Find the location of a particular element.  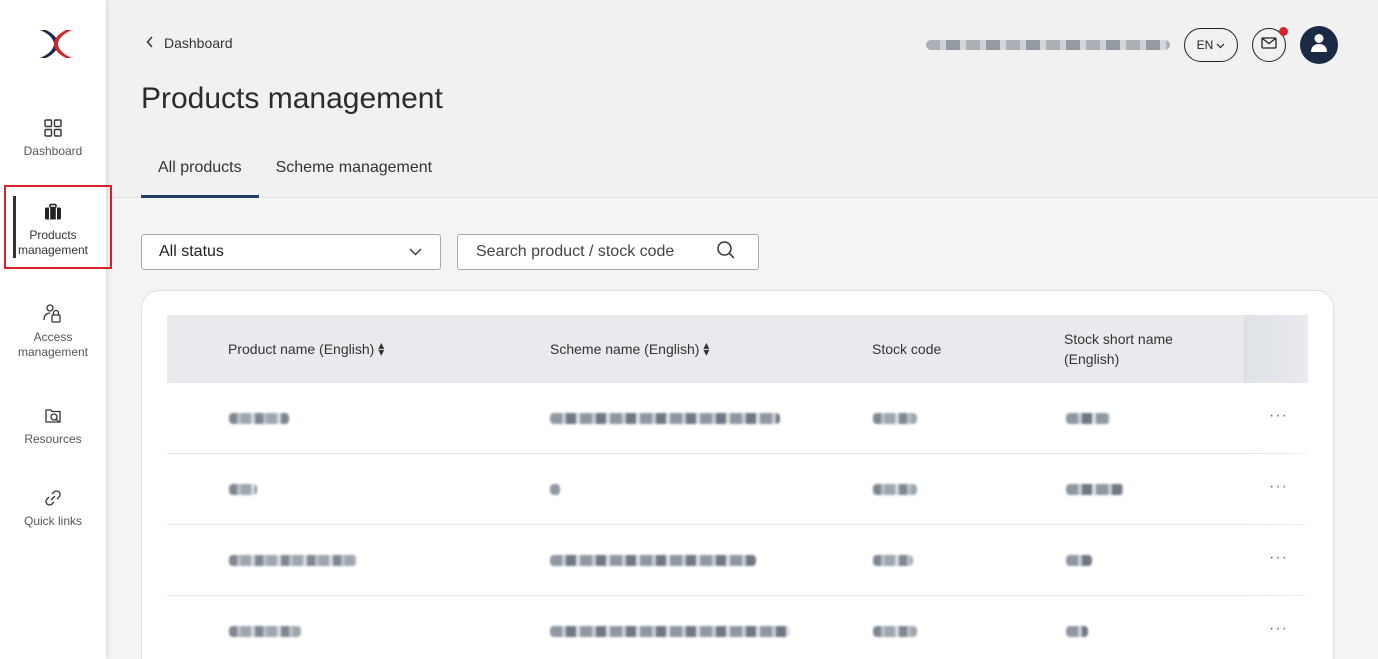

grid-icon is located at coordinates (53, 128).